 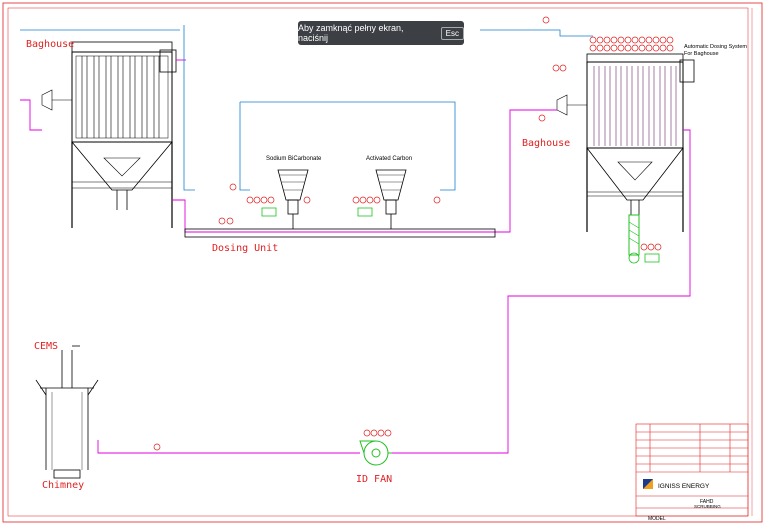 I want to click on dosing-instruments, so click(x=329, y=204).